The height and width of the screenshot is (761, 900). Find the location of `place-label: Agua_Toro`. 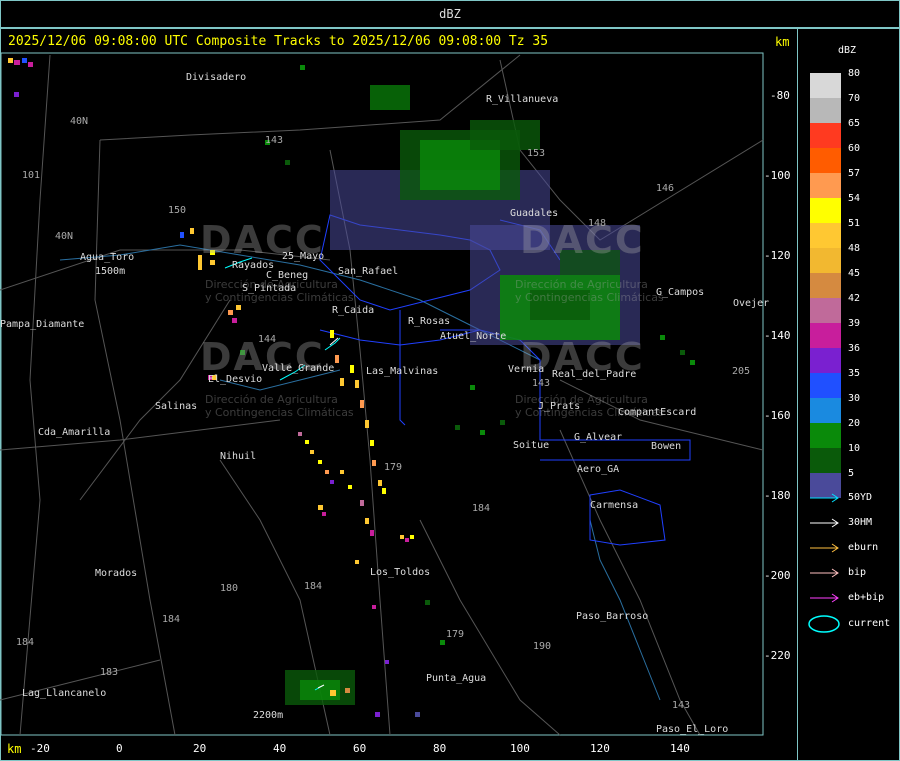

place-label: Agua_Toro is located at coordinates (107, 257).